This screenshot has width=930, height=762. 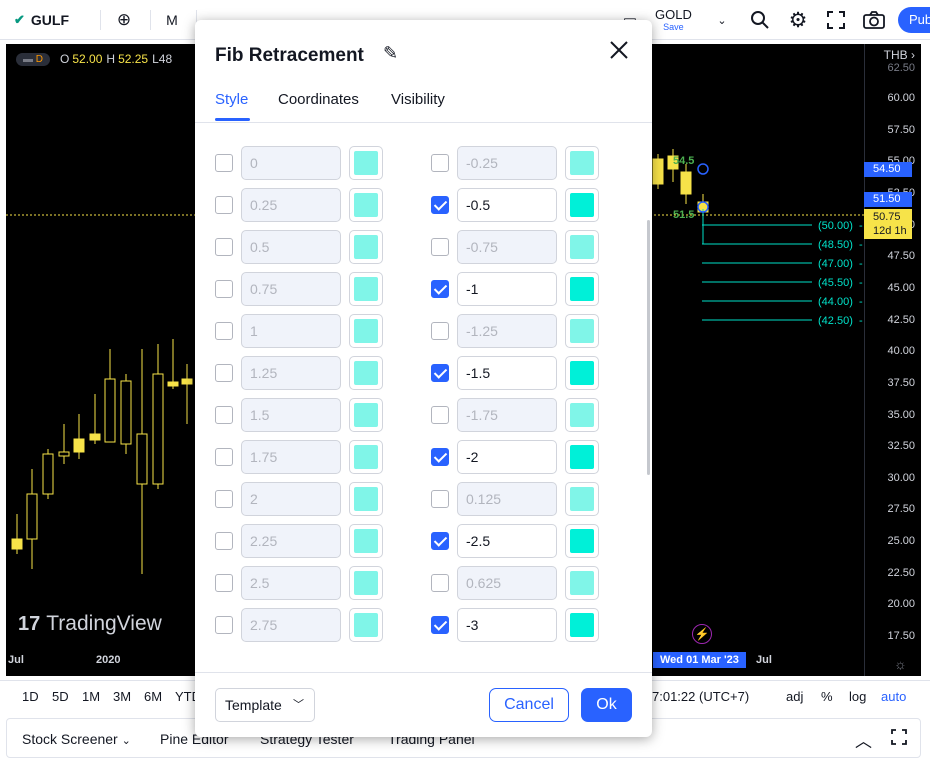 I want to click on tab-style: Style, so click(x=231, y=99).